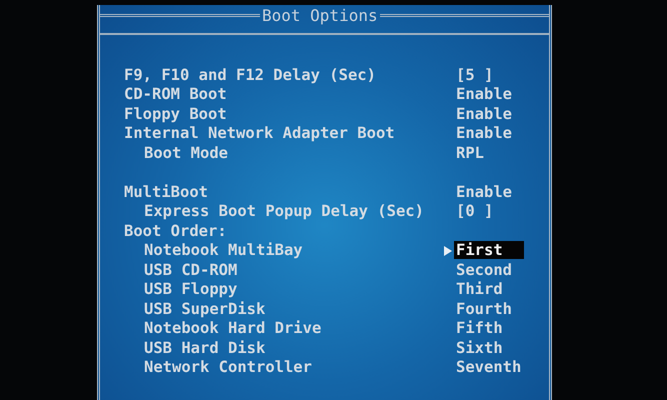  Describe the element at coordinates (205, 309) in the screenshot. I see `setting-label: USB SuperDisk` at that location.